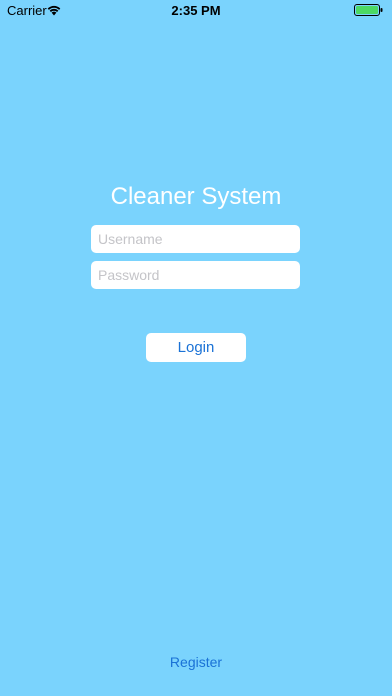  What do you see at coordinates (196, 196) in the screenshot?
I see `app-title: Cleaner System` at bounding box center [196, 196].